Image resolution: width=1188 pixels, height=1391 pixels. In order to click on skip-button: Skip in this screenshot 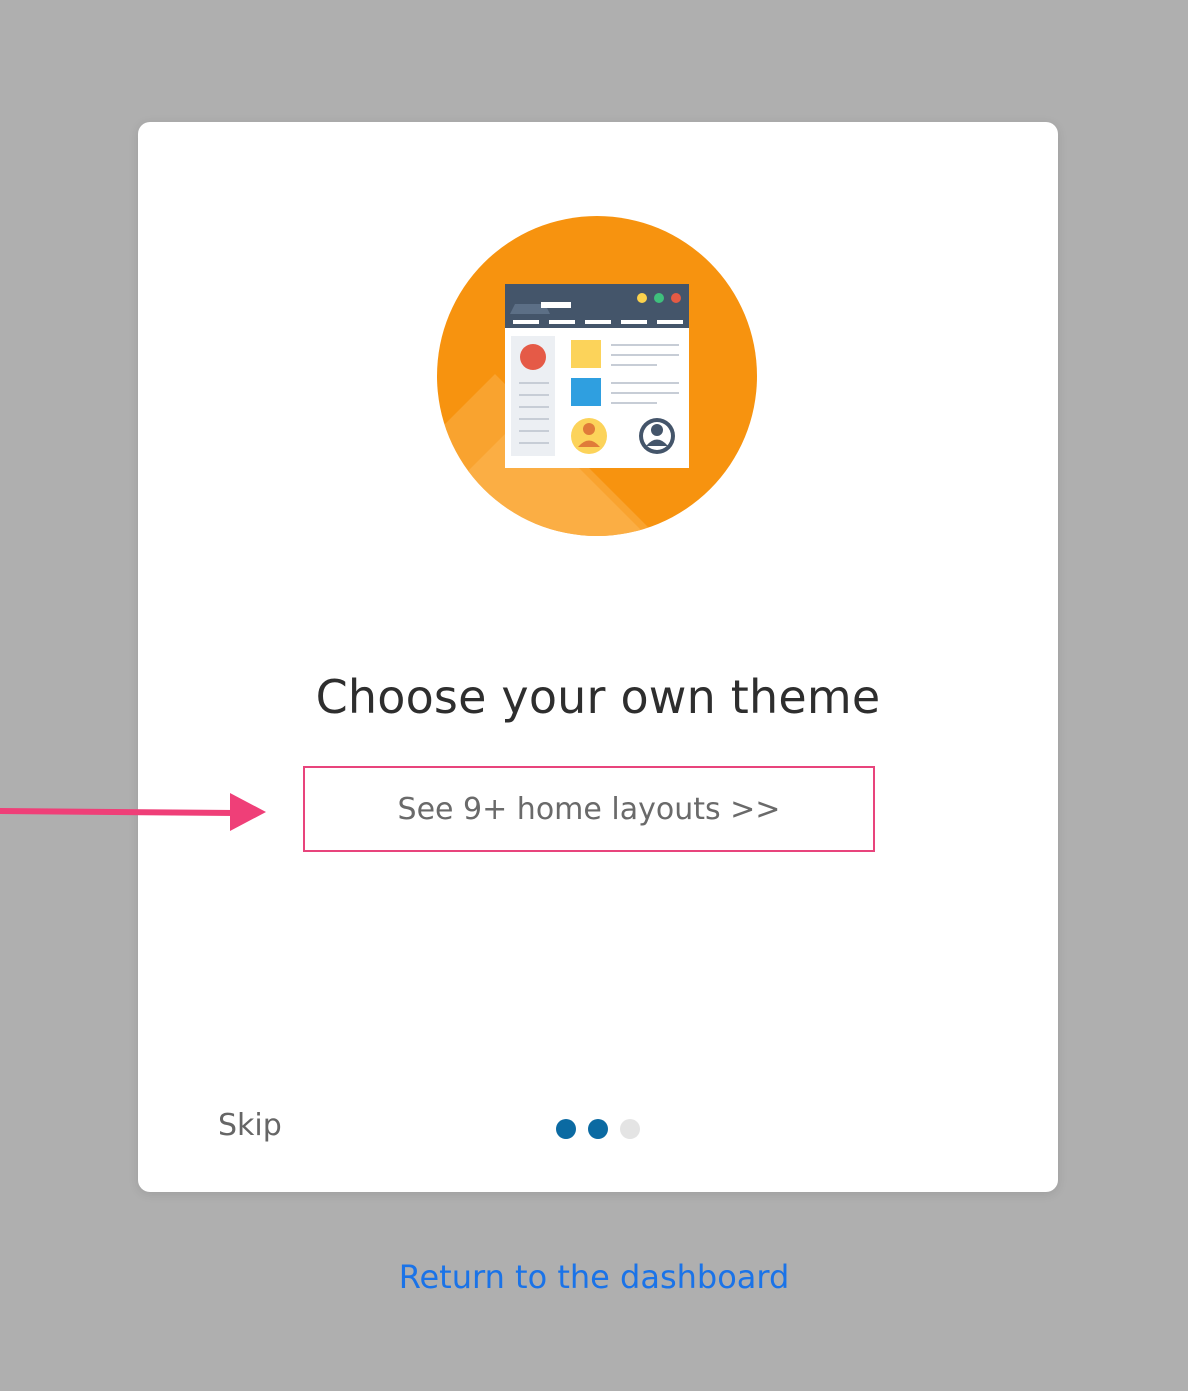, I will do `click(250, 1125)`.